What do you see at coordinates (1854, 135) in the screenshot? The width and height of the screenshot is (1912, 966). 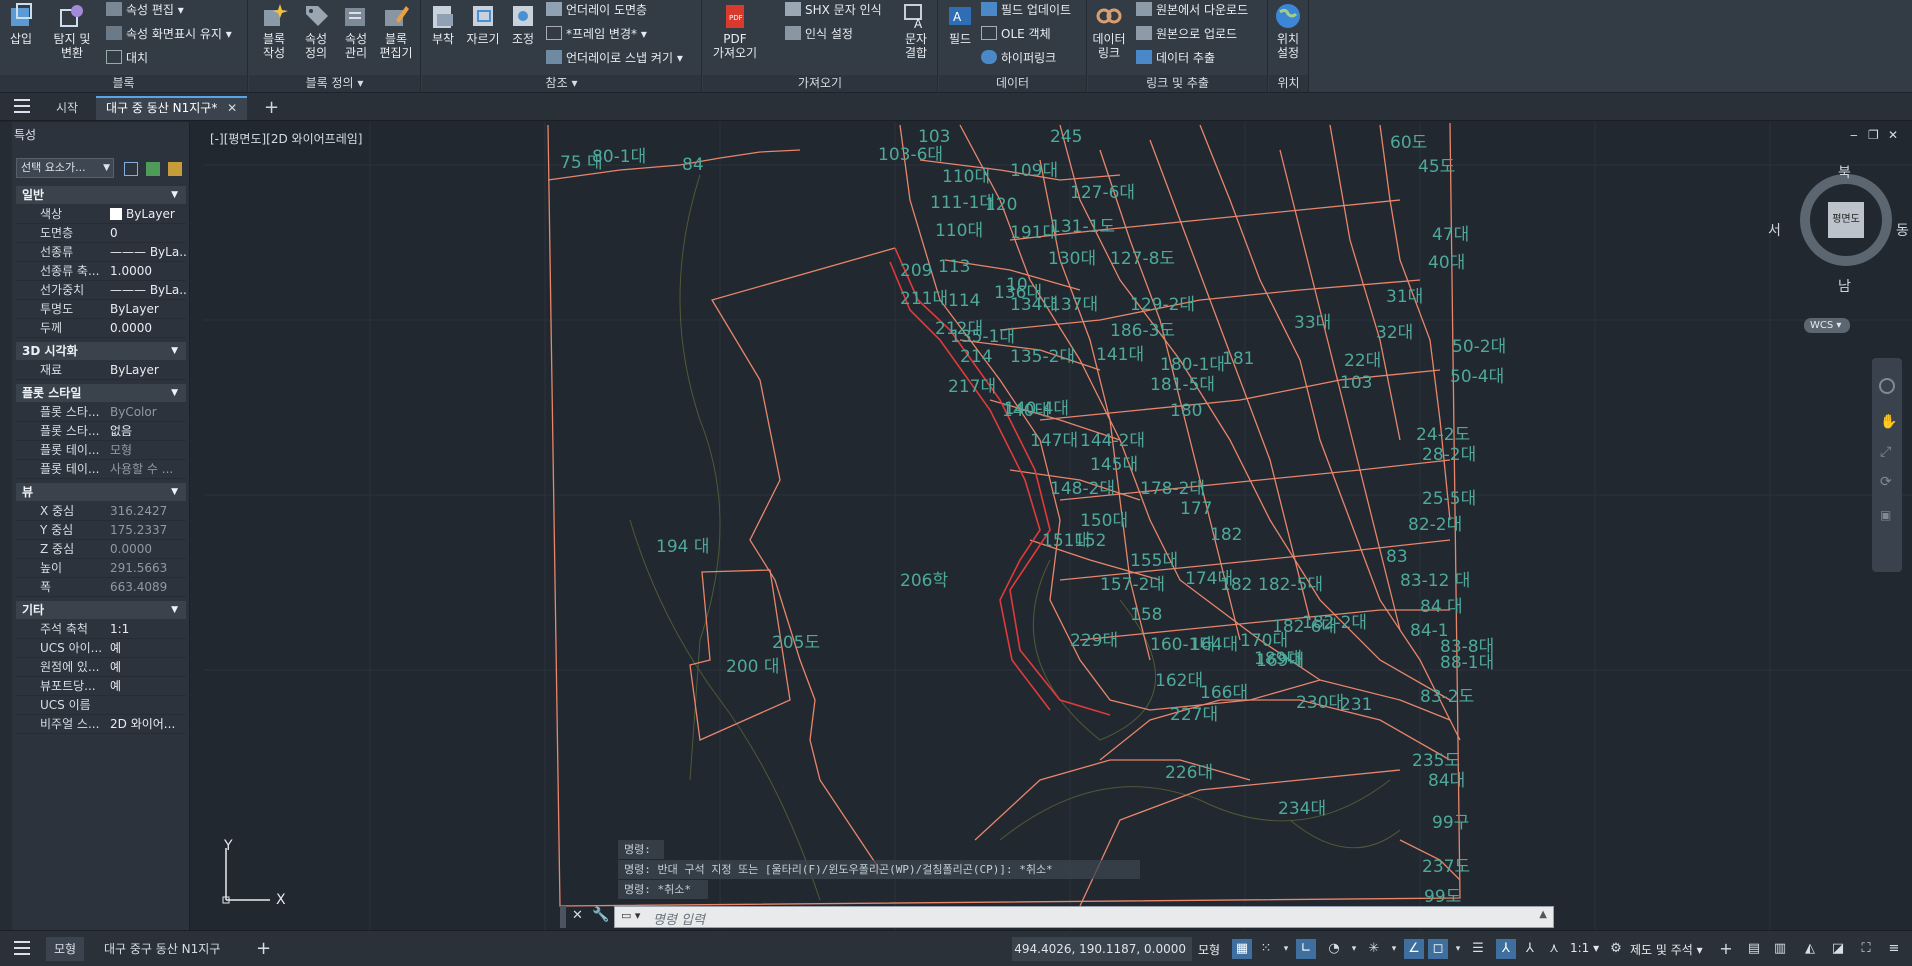 I see `viewport-minimize-icon: ‒` at bounding box center [1854, 135].